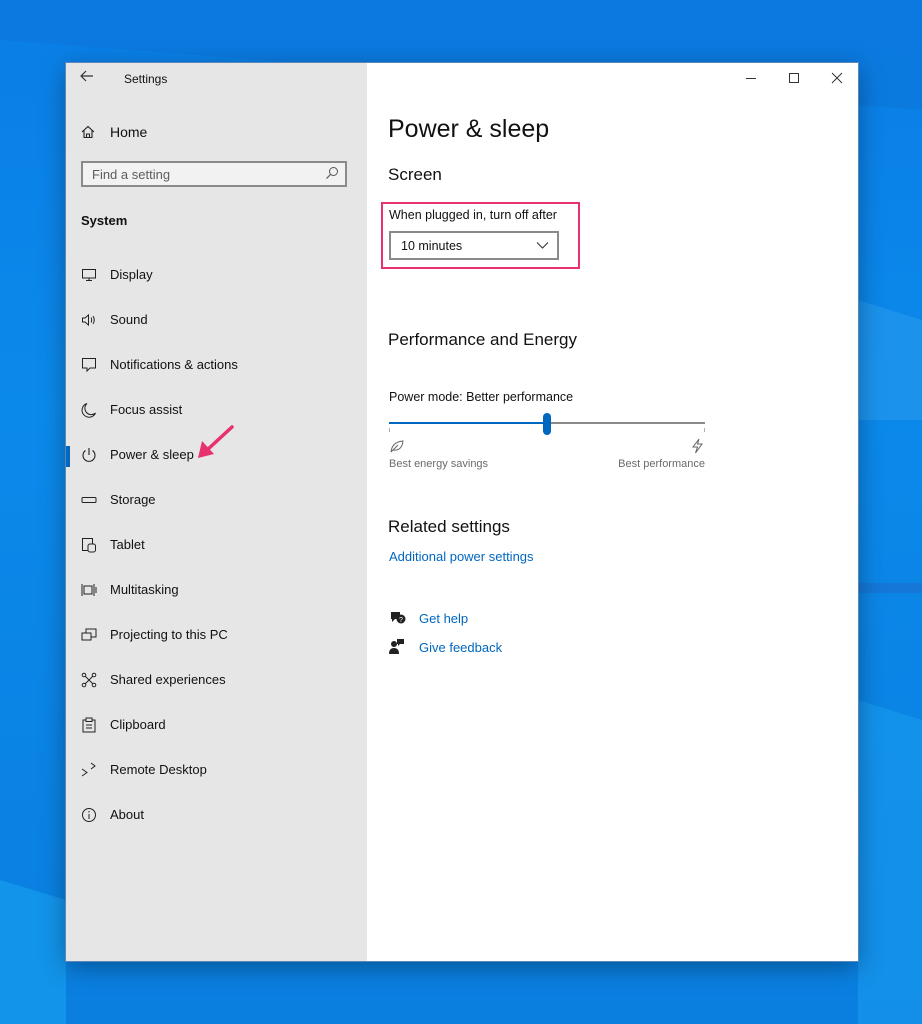  What do you see at coordinates (474, 245) in the screenshot?
I see `screen-timeout-dropdown: 10 minutes` at bounding box center [474, 245].